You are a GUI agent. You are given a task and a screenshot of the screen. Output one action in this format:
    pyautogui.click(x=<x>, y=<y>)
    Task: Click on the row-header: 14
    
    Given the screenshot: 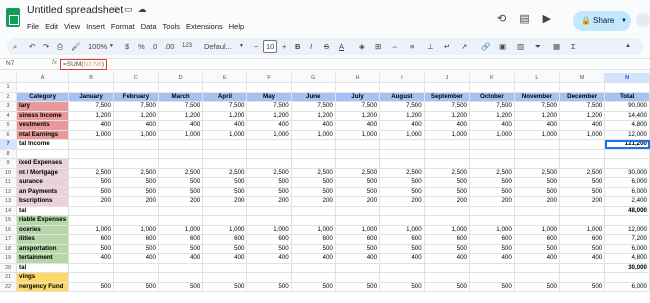 What is the action you would take?
    pyautogui.click(x=9, y=211)
    